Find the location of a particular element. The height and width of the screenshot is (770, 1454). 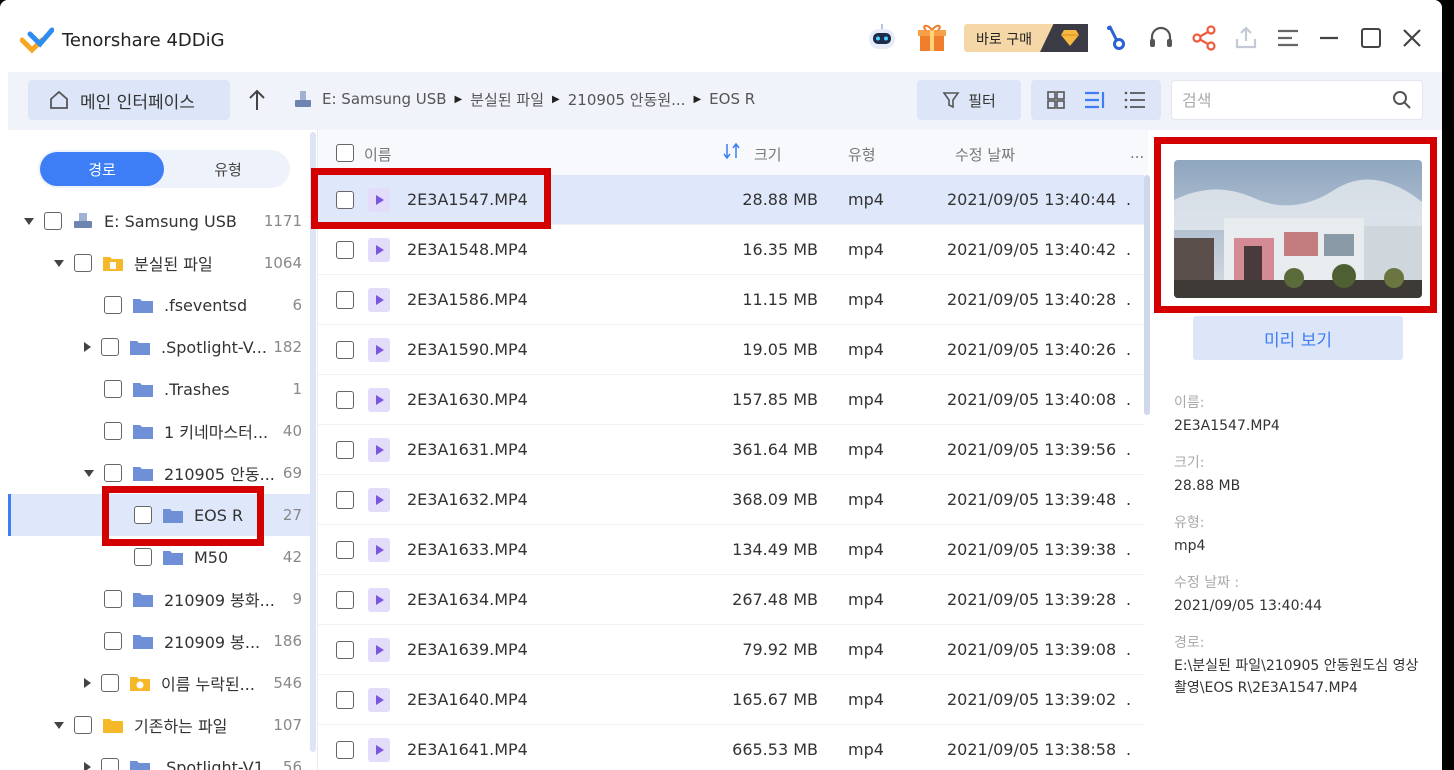

column-header-size: 크기 is located at coordinates (768, 154).